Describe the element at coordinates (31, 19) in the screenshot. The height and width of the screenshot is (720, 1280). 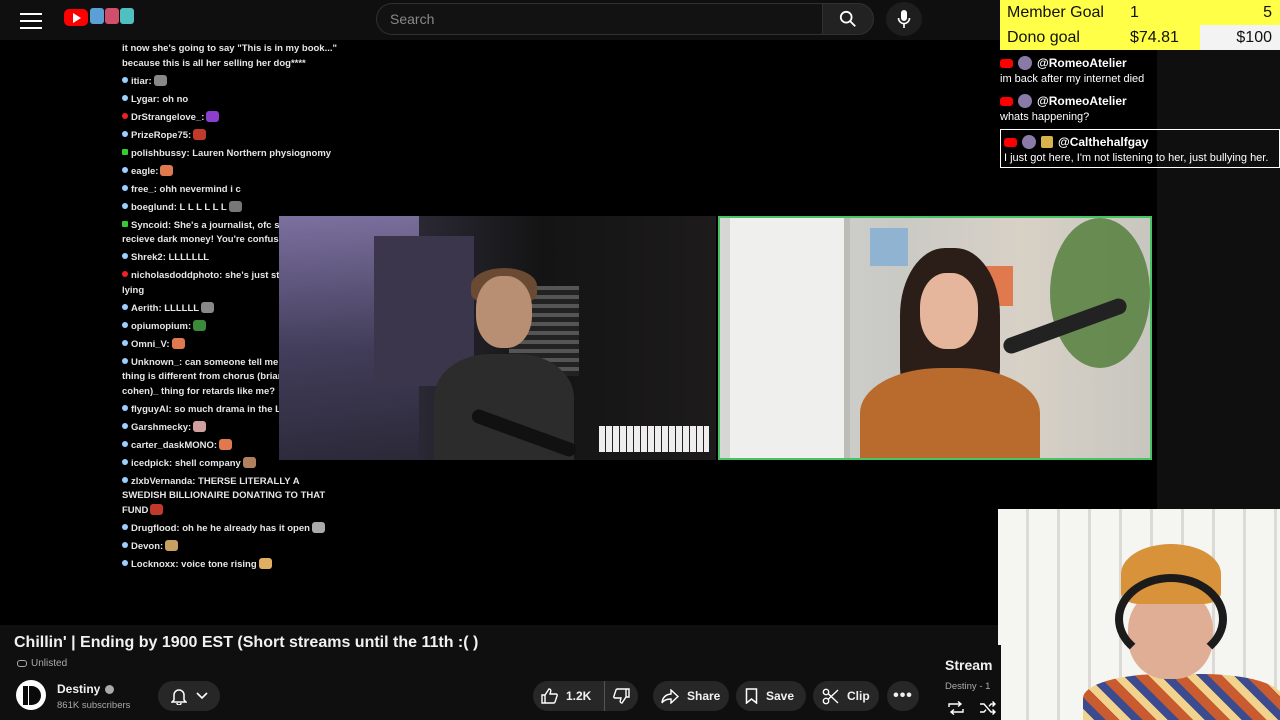
I see `hamburger-menu-icon` at that location.